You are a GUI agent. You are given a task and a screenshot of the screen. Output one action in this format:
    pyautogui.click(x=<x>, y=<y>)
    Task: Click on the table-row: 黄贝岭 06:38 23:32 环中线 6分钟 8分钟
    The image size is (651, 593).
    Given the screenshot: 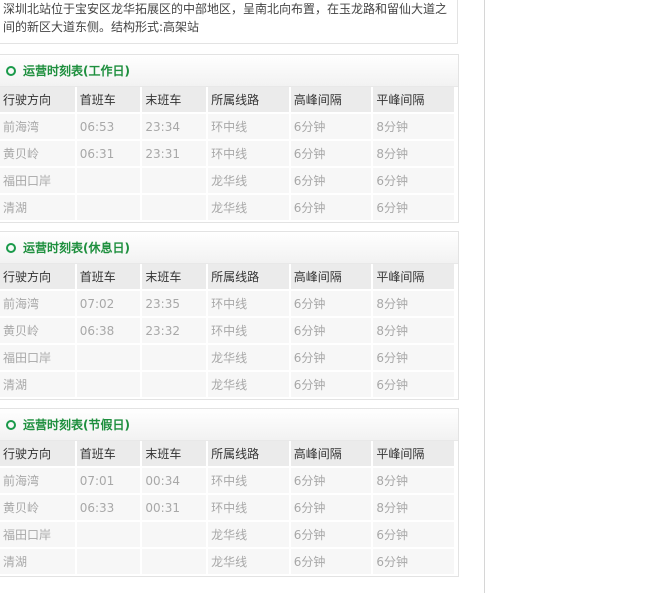 What is the action you would take?
    pyautogui.click(x=227, y=331)
    